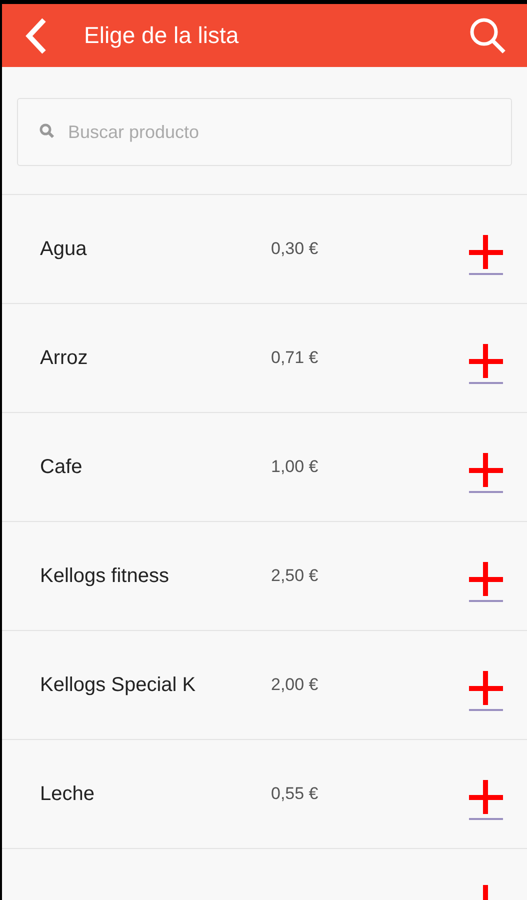  Describe the element at coordinates (295, 685) in the screenshot. I see `product-price: 2,00 €` at that location.